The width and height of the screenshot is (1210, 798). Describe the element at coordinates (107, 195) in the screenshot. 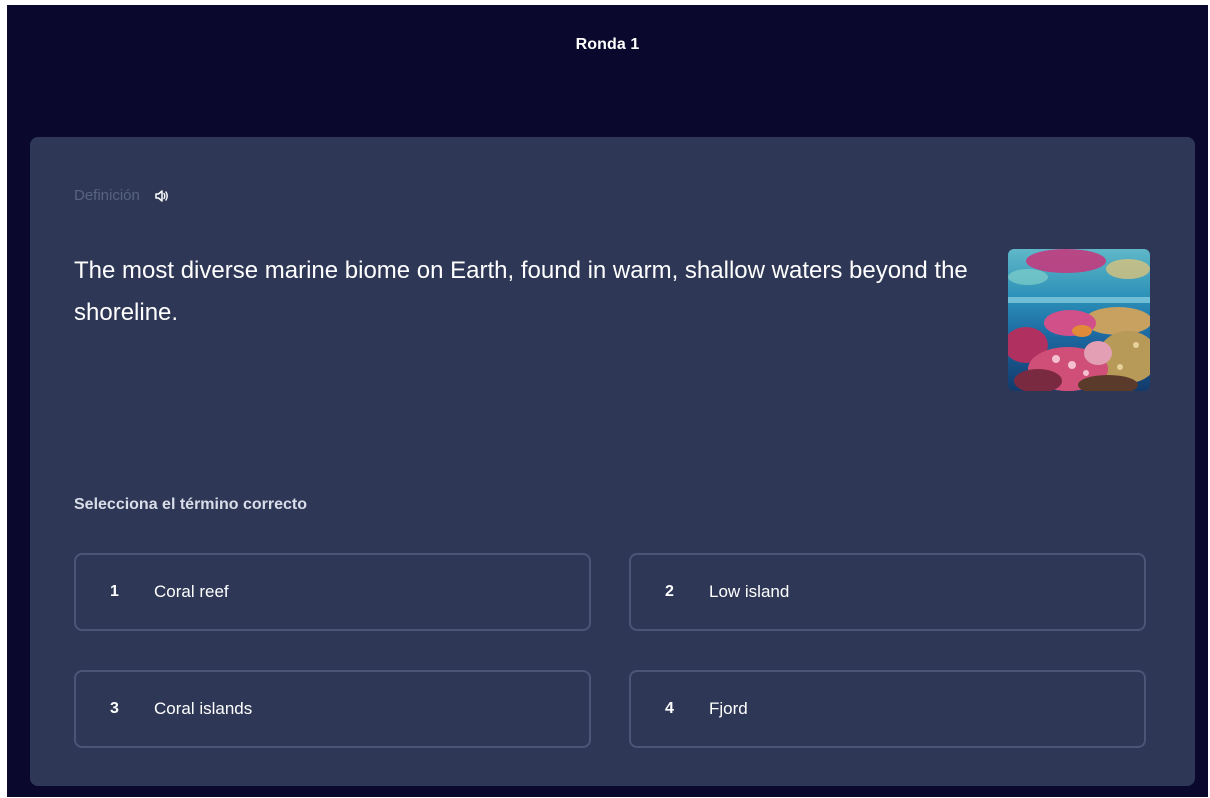

I see `definition-label: Definición` at that location.